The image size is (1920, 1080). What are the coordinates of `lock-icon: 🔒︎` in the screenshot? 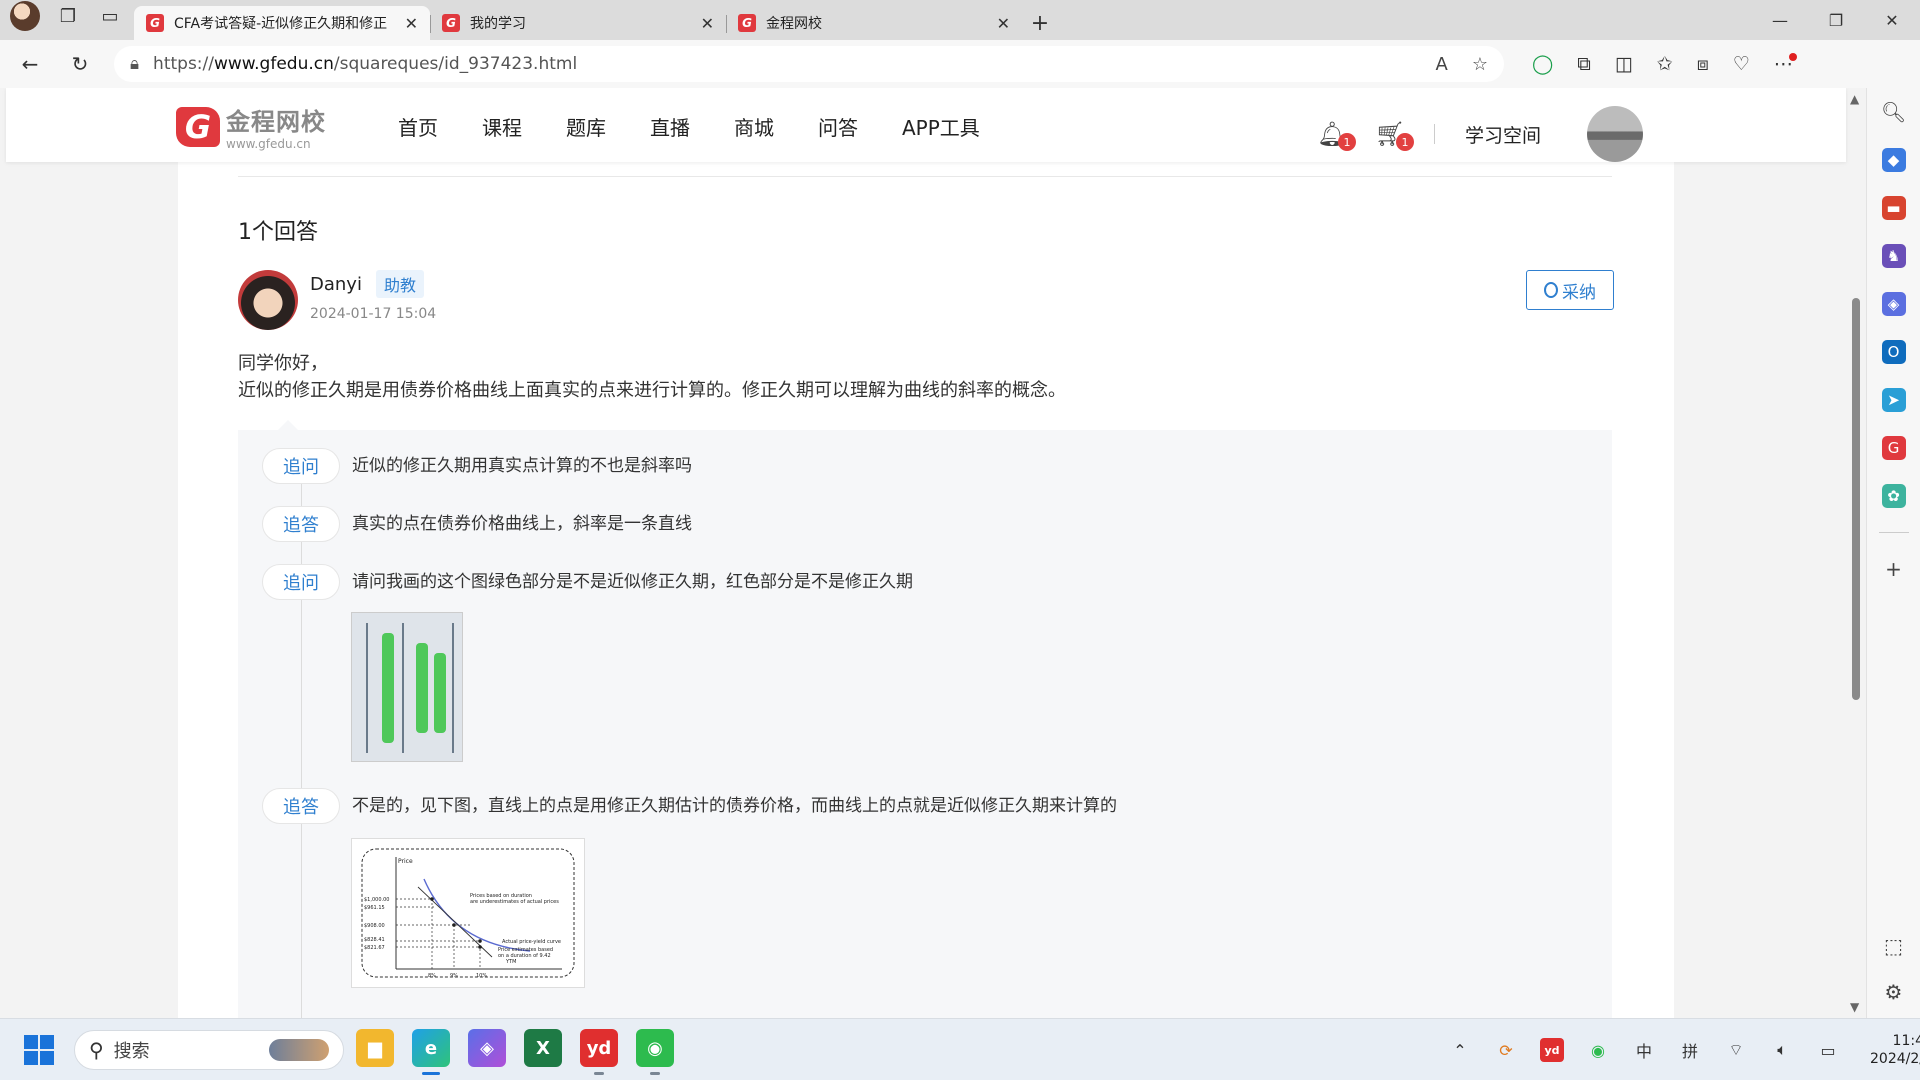 It's located at (134, 64).